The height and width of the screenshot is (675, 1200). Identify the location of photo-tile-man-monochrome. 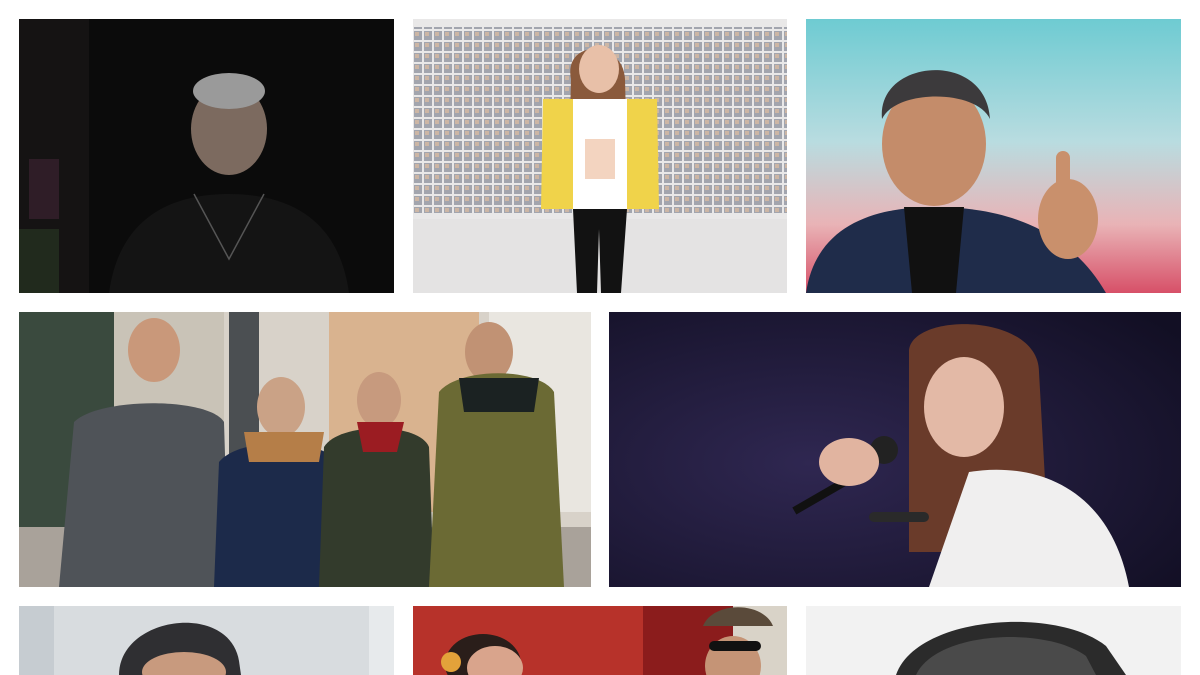
(993, 640).